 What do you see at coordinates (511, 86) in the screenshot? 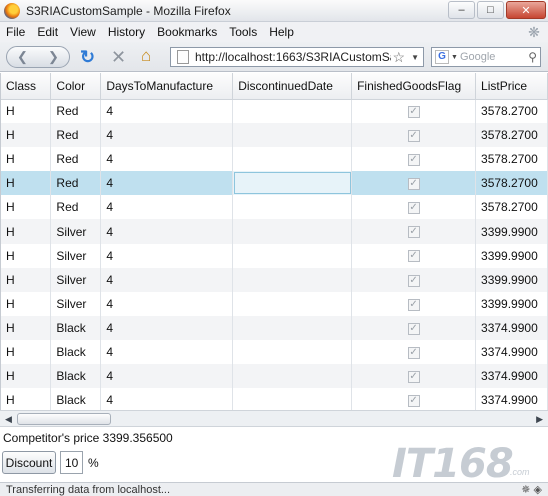
I see `column-header-list-price: ListPrice` at bounding box center [511, 86].